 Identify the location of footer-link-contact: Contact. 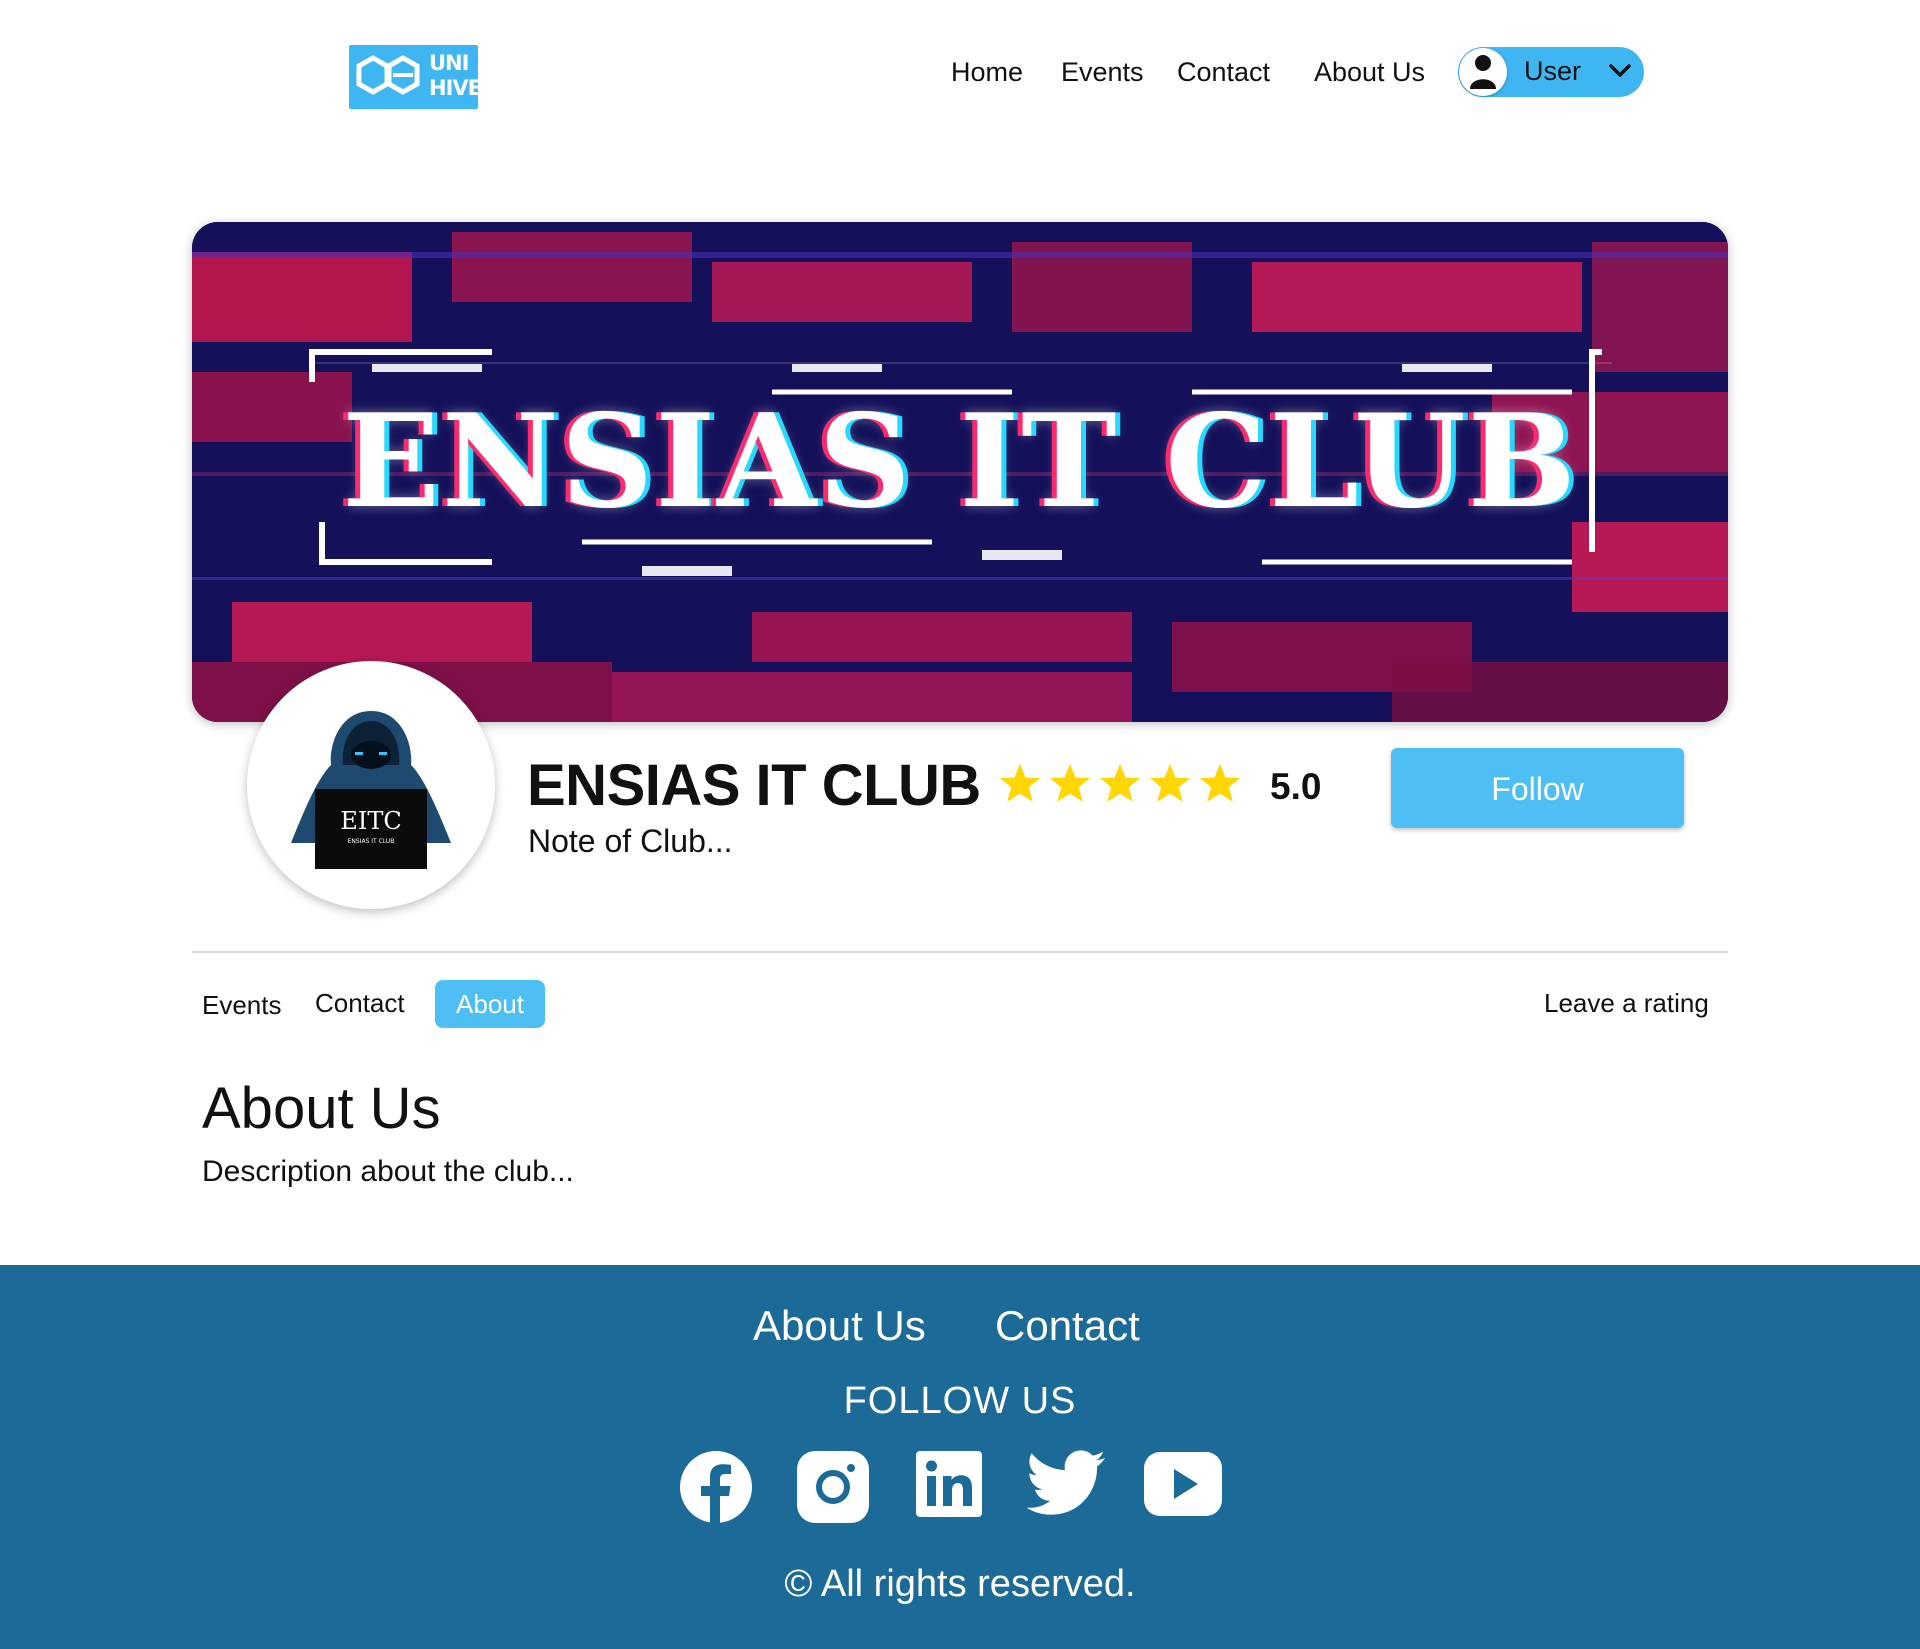
(1067, 1326).